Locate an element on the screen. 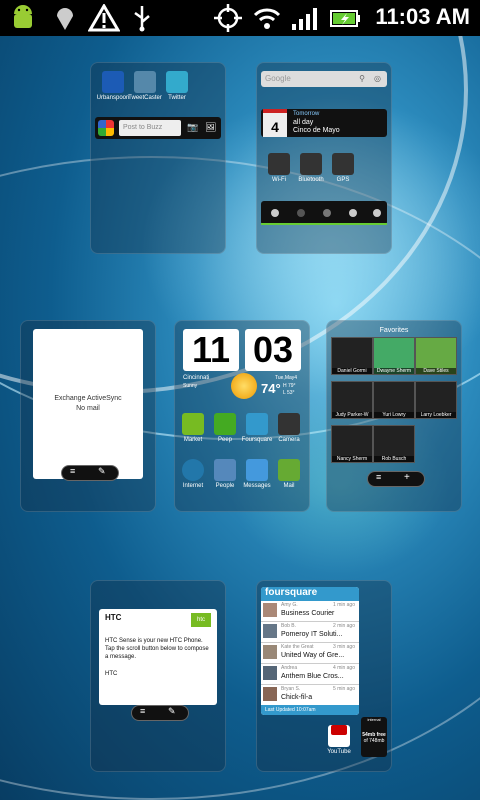 This screenshot has width=480, height=800. calendar-day-label: Tomorrow is located at coordinates (306, 114).